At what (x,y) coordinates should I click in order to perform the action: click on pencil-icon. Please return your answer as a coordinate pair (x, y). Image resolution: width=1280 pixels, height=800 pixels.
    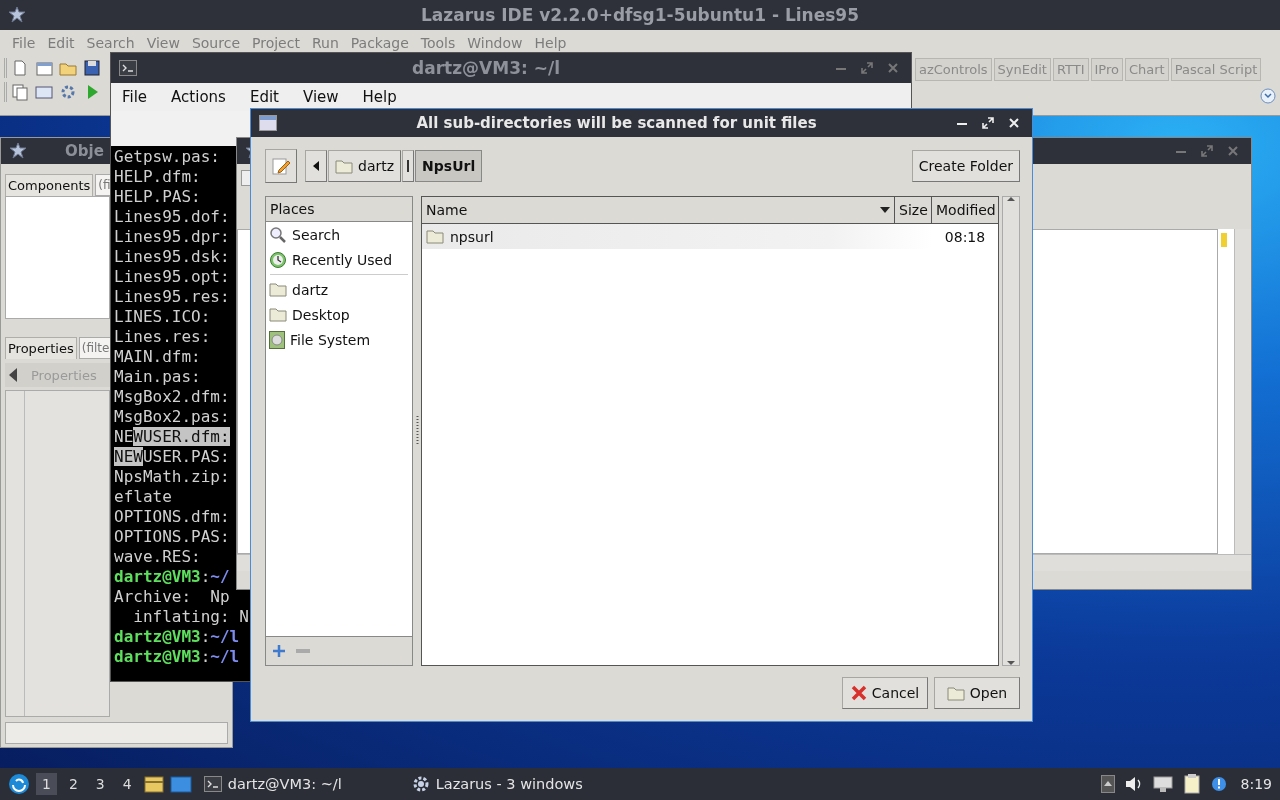
    Looking at the image, I should click on (281, 166).